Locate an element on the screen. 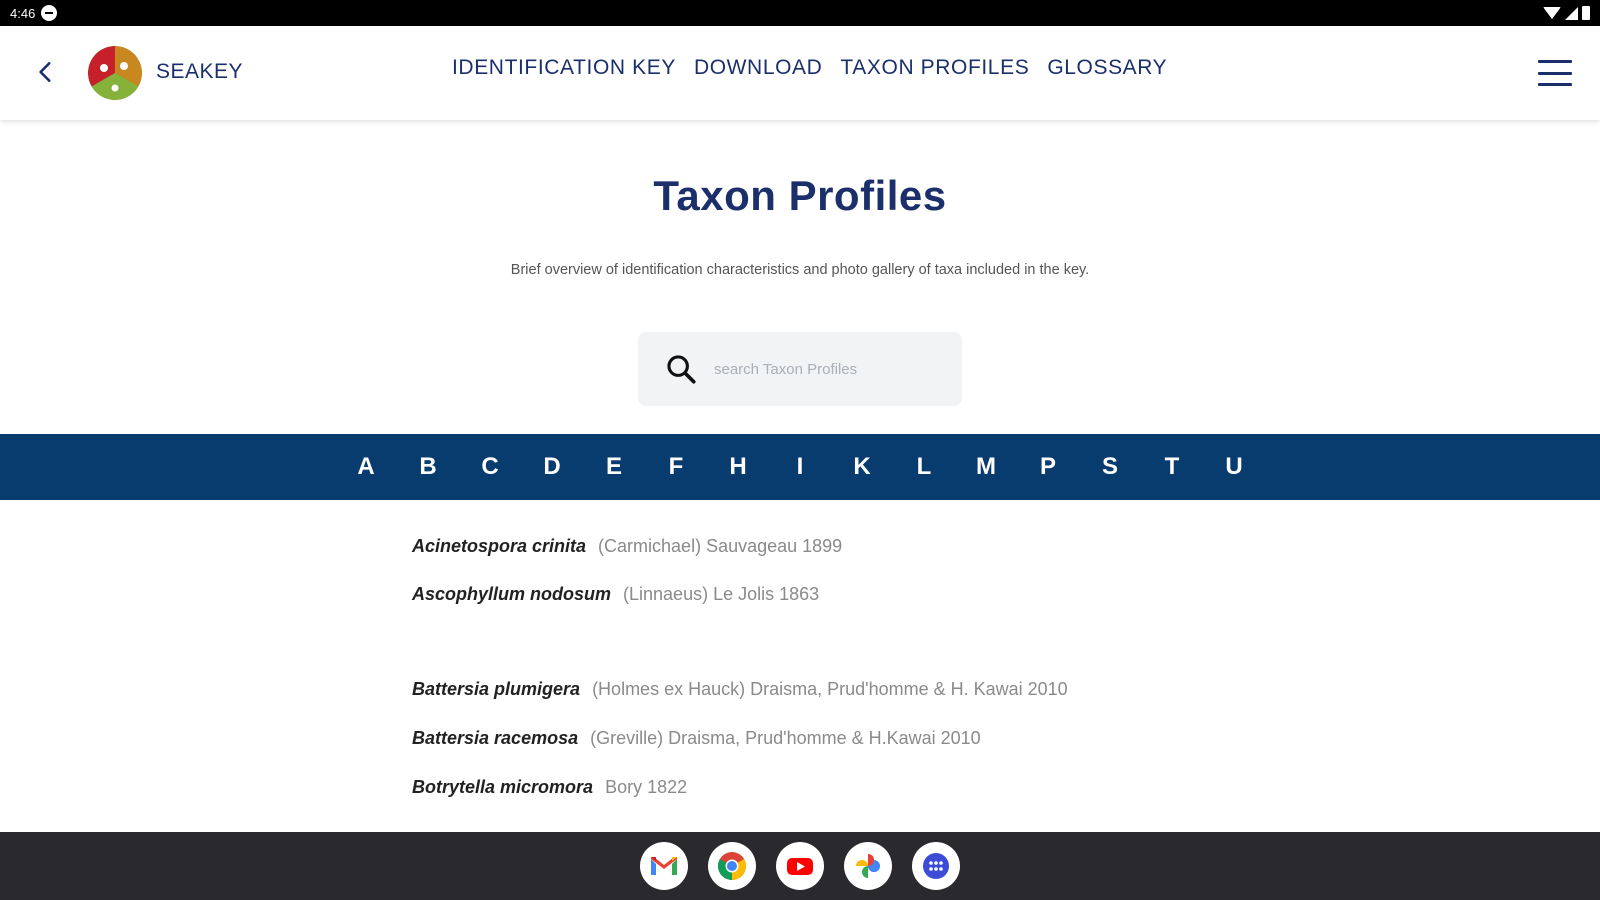 This screenshot has width=1600, height=900. alphabet-bar: ABCDEFHIKLMPSTU is located at coordinates (800, 467).